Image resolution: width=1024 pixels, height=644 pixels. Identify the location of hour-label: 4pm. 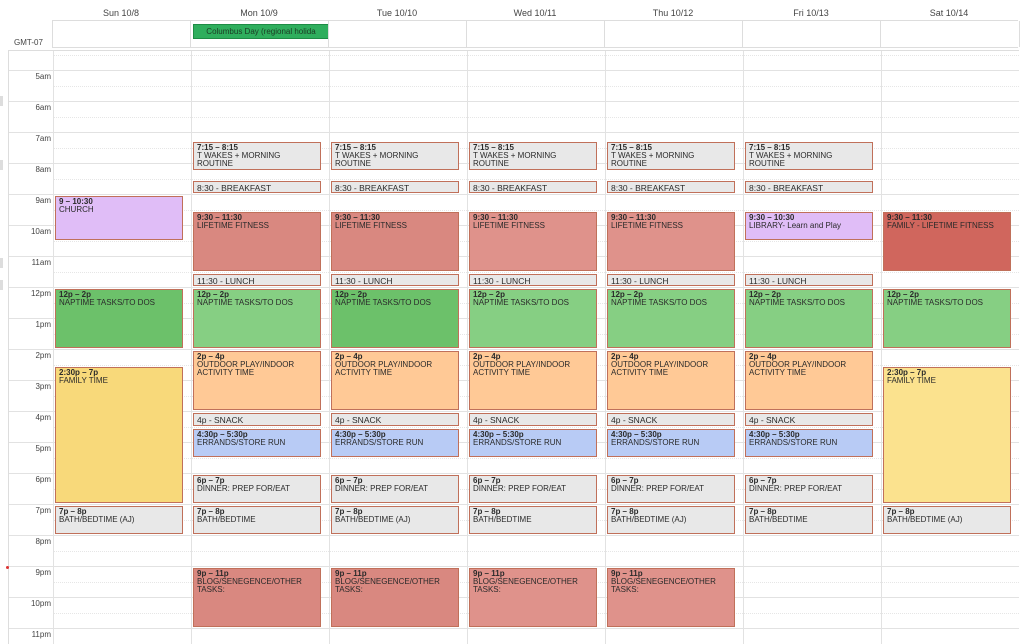
(30, 417).